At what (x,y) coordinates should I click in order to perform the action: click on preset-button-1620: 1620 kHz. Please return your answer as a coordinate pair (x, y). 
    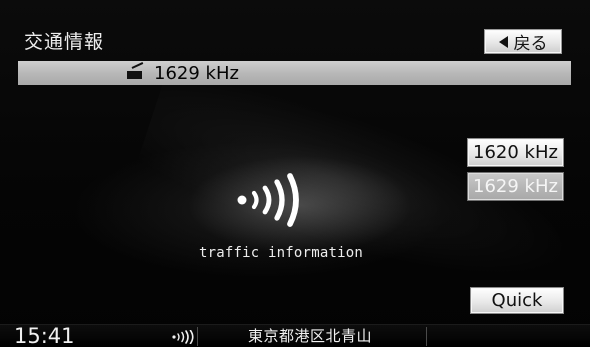
    Looking at the image, I should click on (515, 152).